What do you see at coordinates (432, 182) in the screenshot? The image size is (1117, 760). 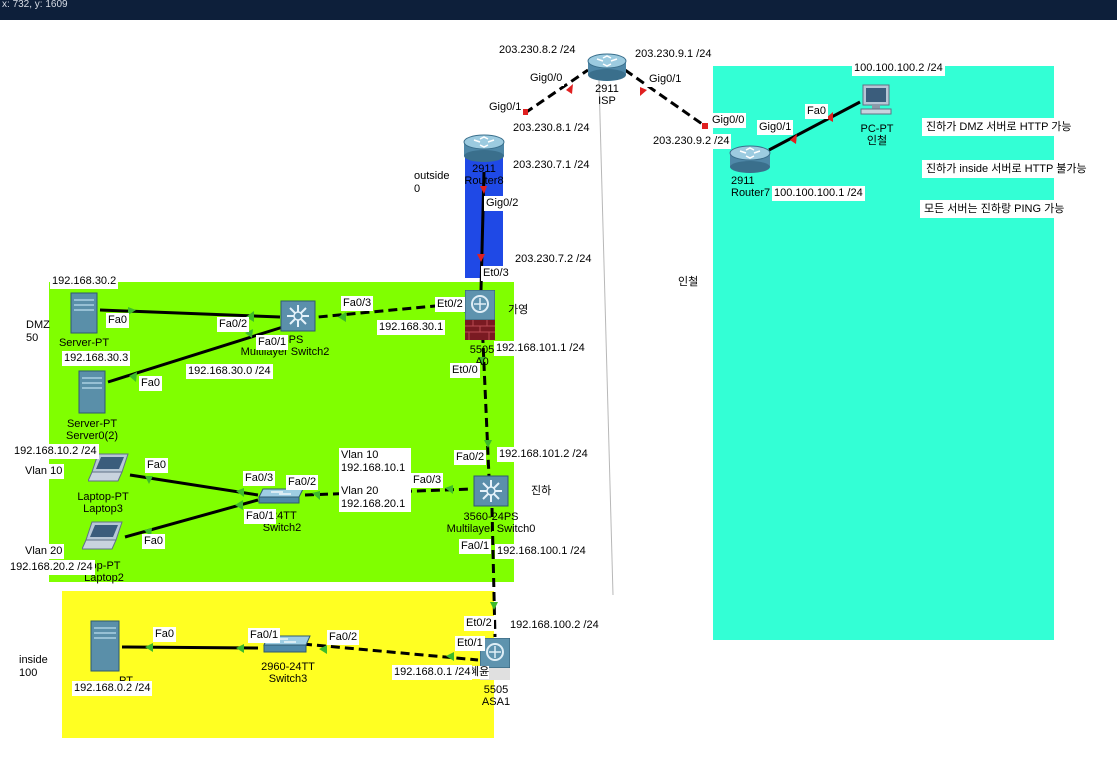 I see `zone-outside-label: outside 0` at bounding box center [432, 182].